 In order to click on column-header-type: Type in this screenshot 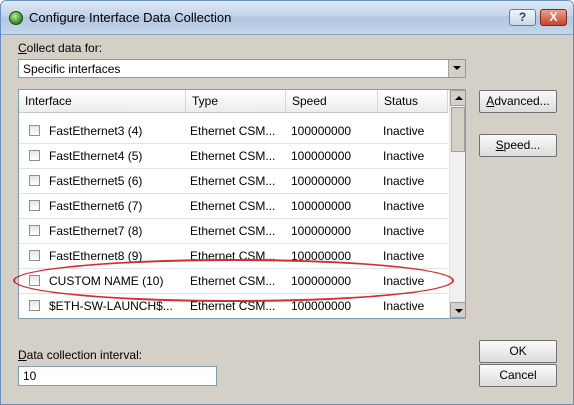, I will do `click(236, 101)`.